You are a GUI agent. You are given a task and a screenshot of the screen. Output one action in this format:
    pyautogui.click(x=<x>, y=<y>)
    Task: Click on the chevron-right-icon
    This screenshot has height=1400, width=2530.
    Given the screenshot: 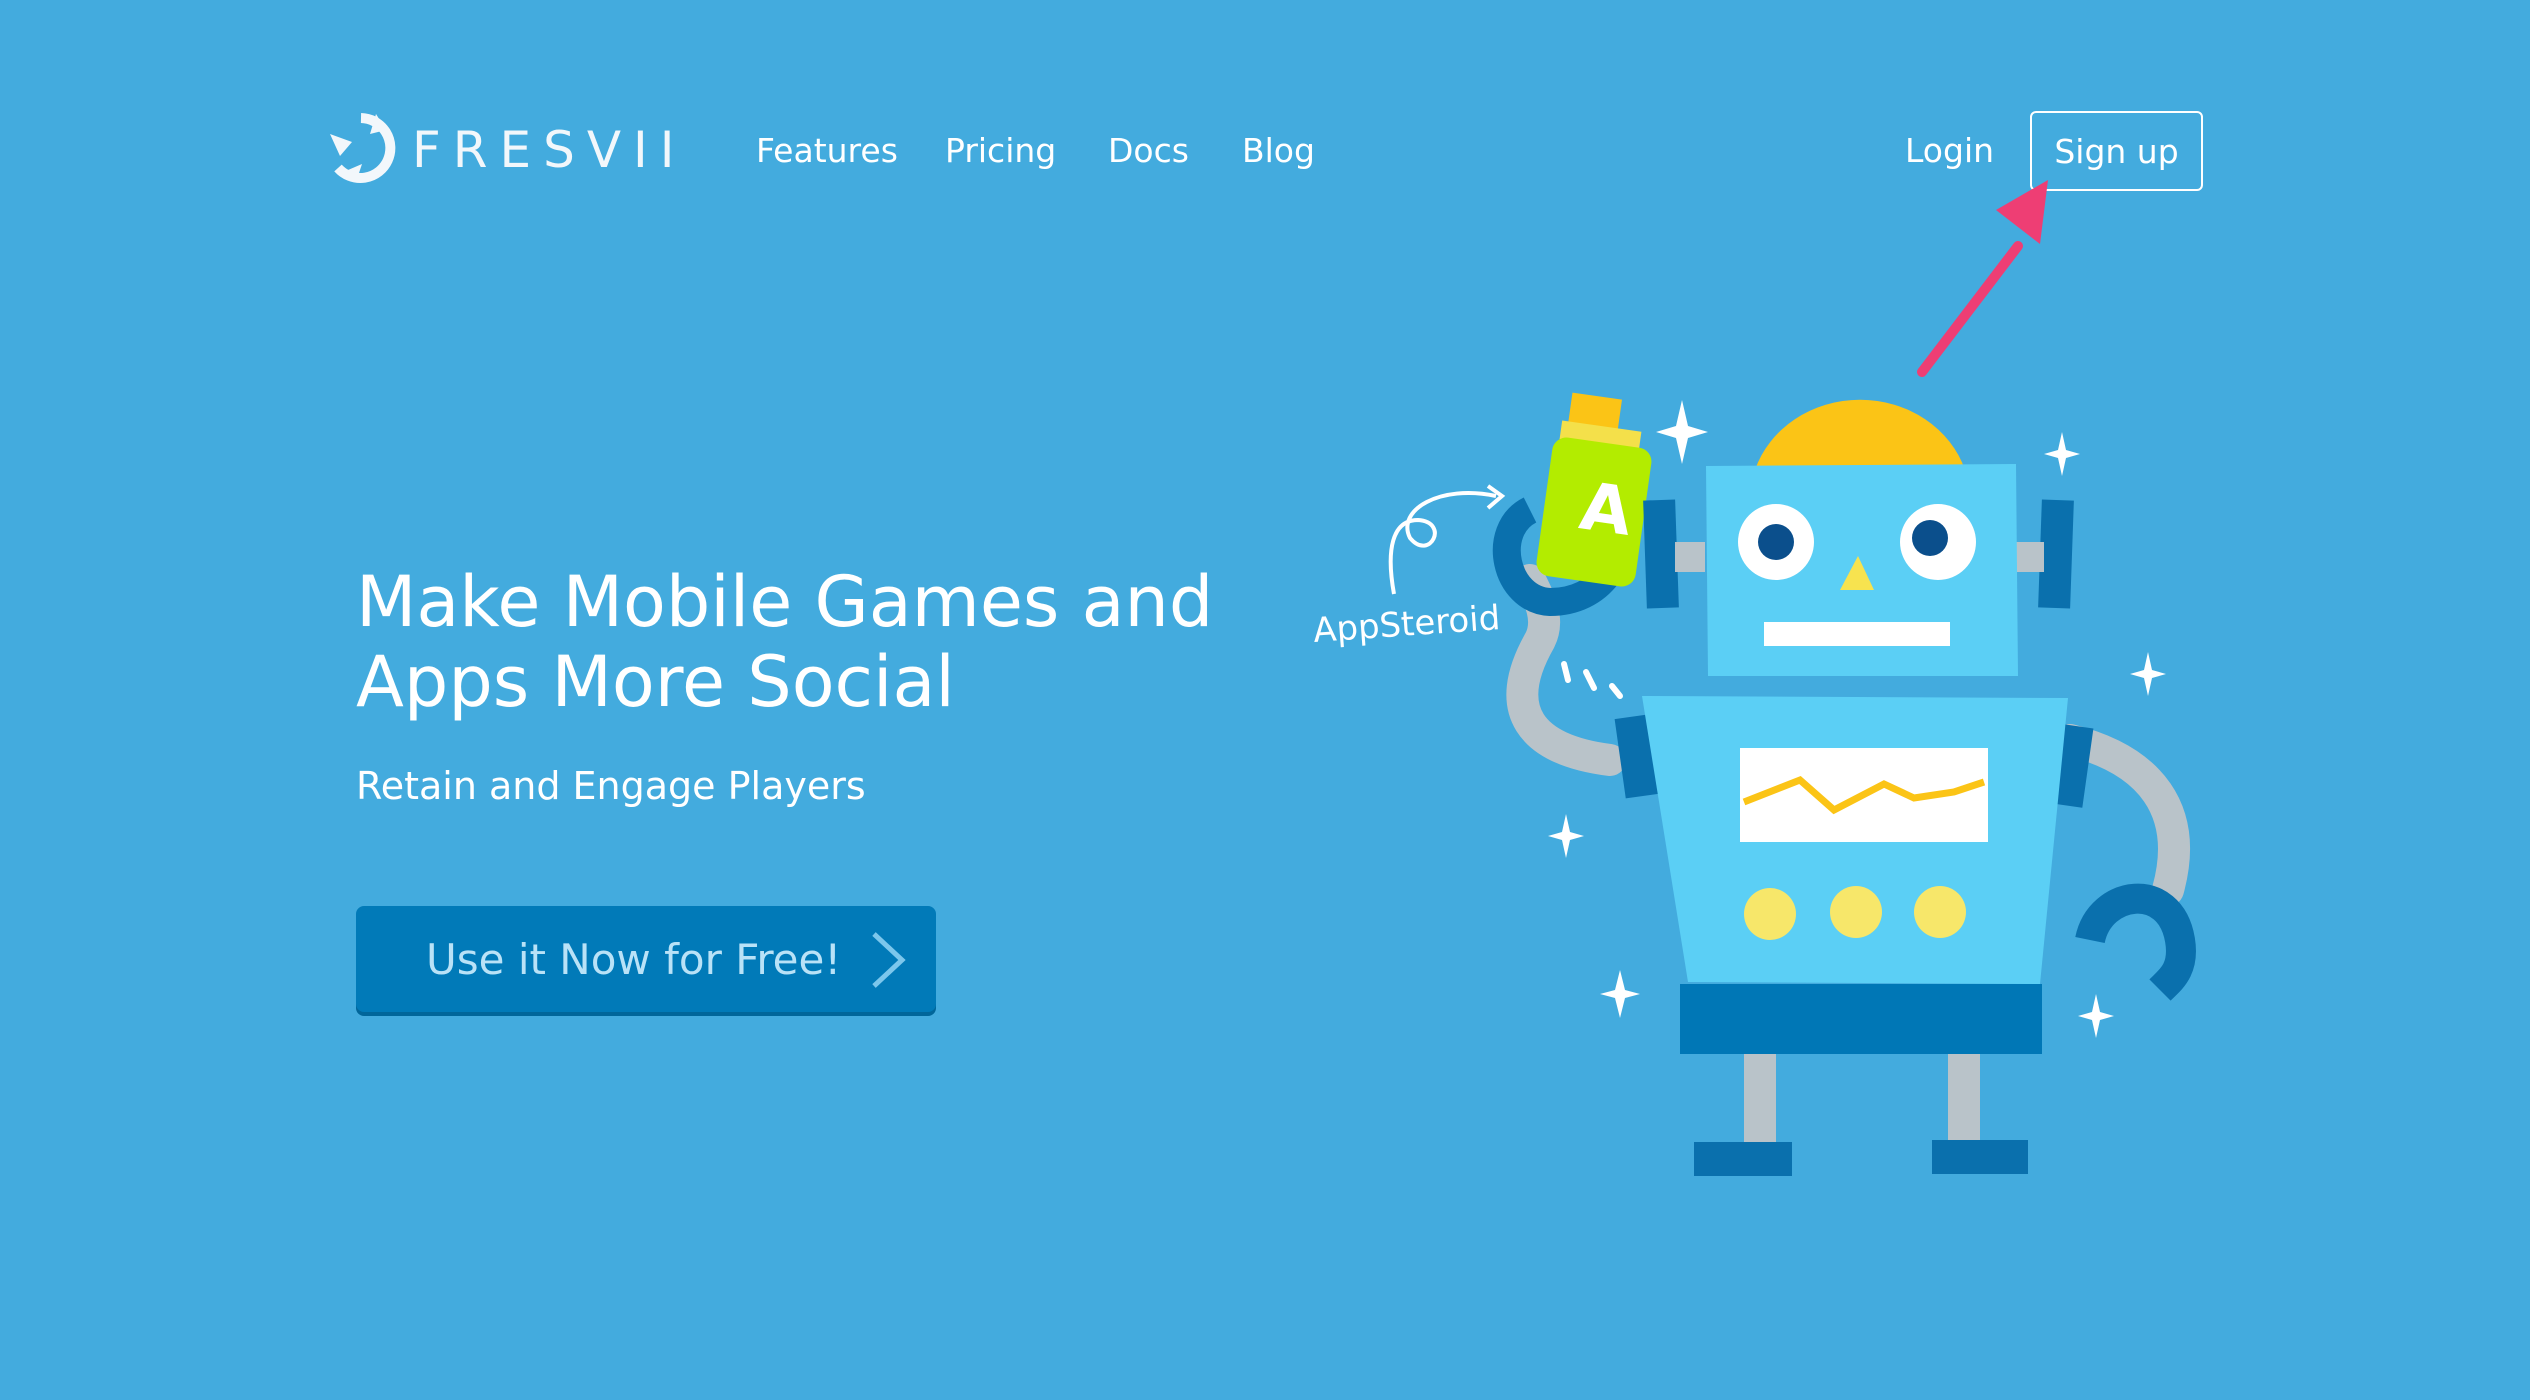 What is the action you would take?
    pyautogui.click(x=889, y=960)
    